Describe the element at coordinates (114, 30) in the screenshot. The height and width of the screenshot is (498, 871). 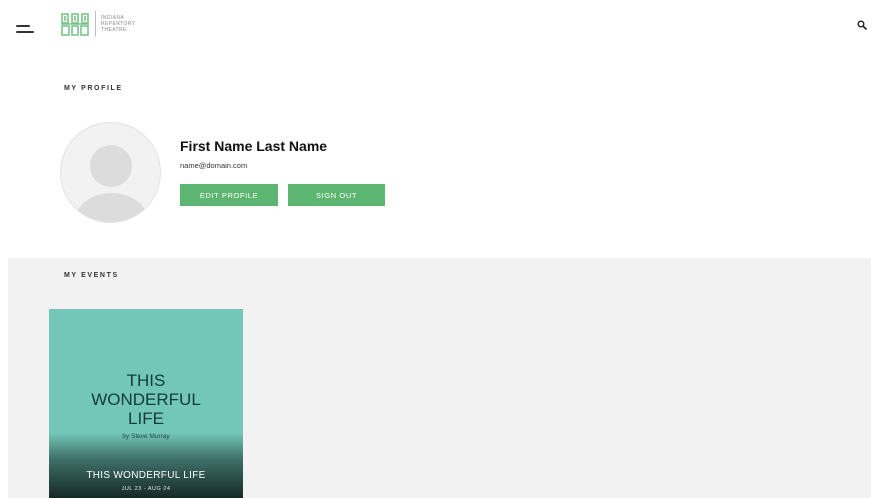
I see `logo-line: THEATRE` at that location.